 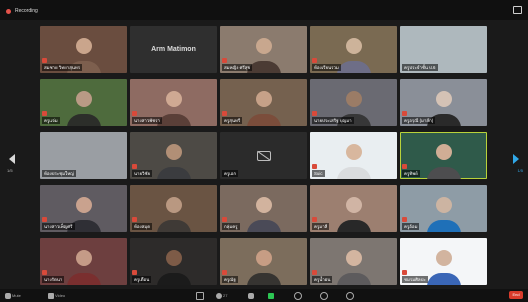 I want to click on participant-tile: ครูอรุณี (มาส์ก), so click(x=443, y=102).